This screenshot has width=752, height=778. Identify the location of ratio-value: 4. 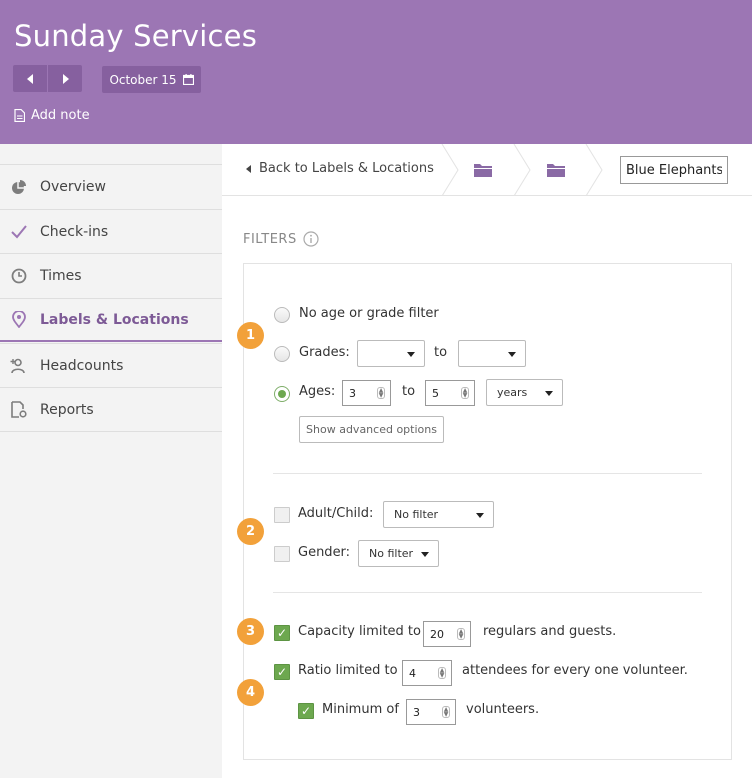
(412, 673).